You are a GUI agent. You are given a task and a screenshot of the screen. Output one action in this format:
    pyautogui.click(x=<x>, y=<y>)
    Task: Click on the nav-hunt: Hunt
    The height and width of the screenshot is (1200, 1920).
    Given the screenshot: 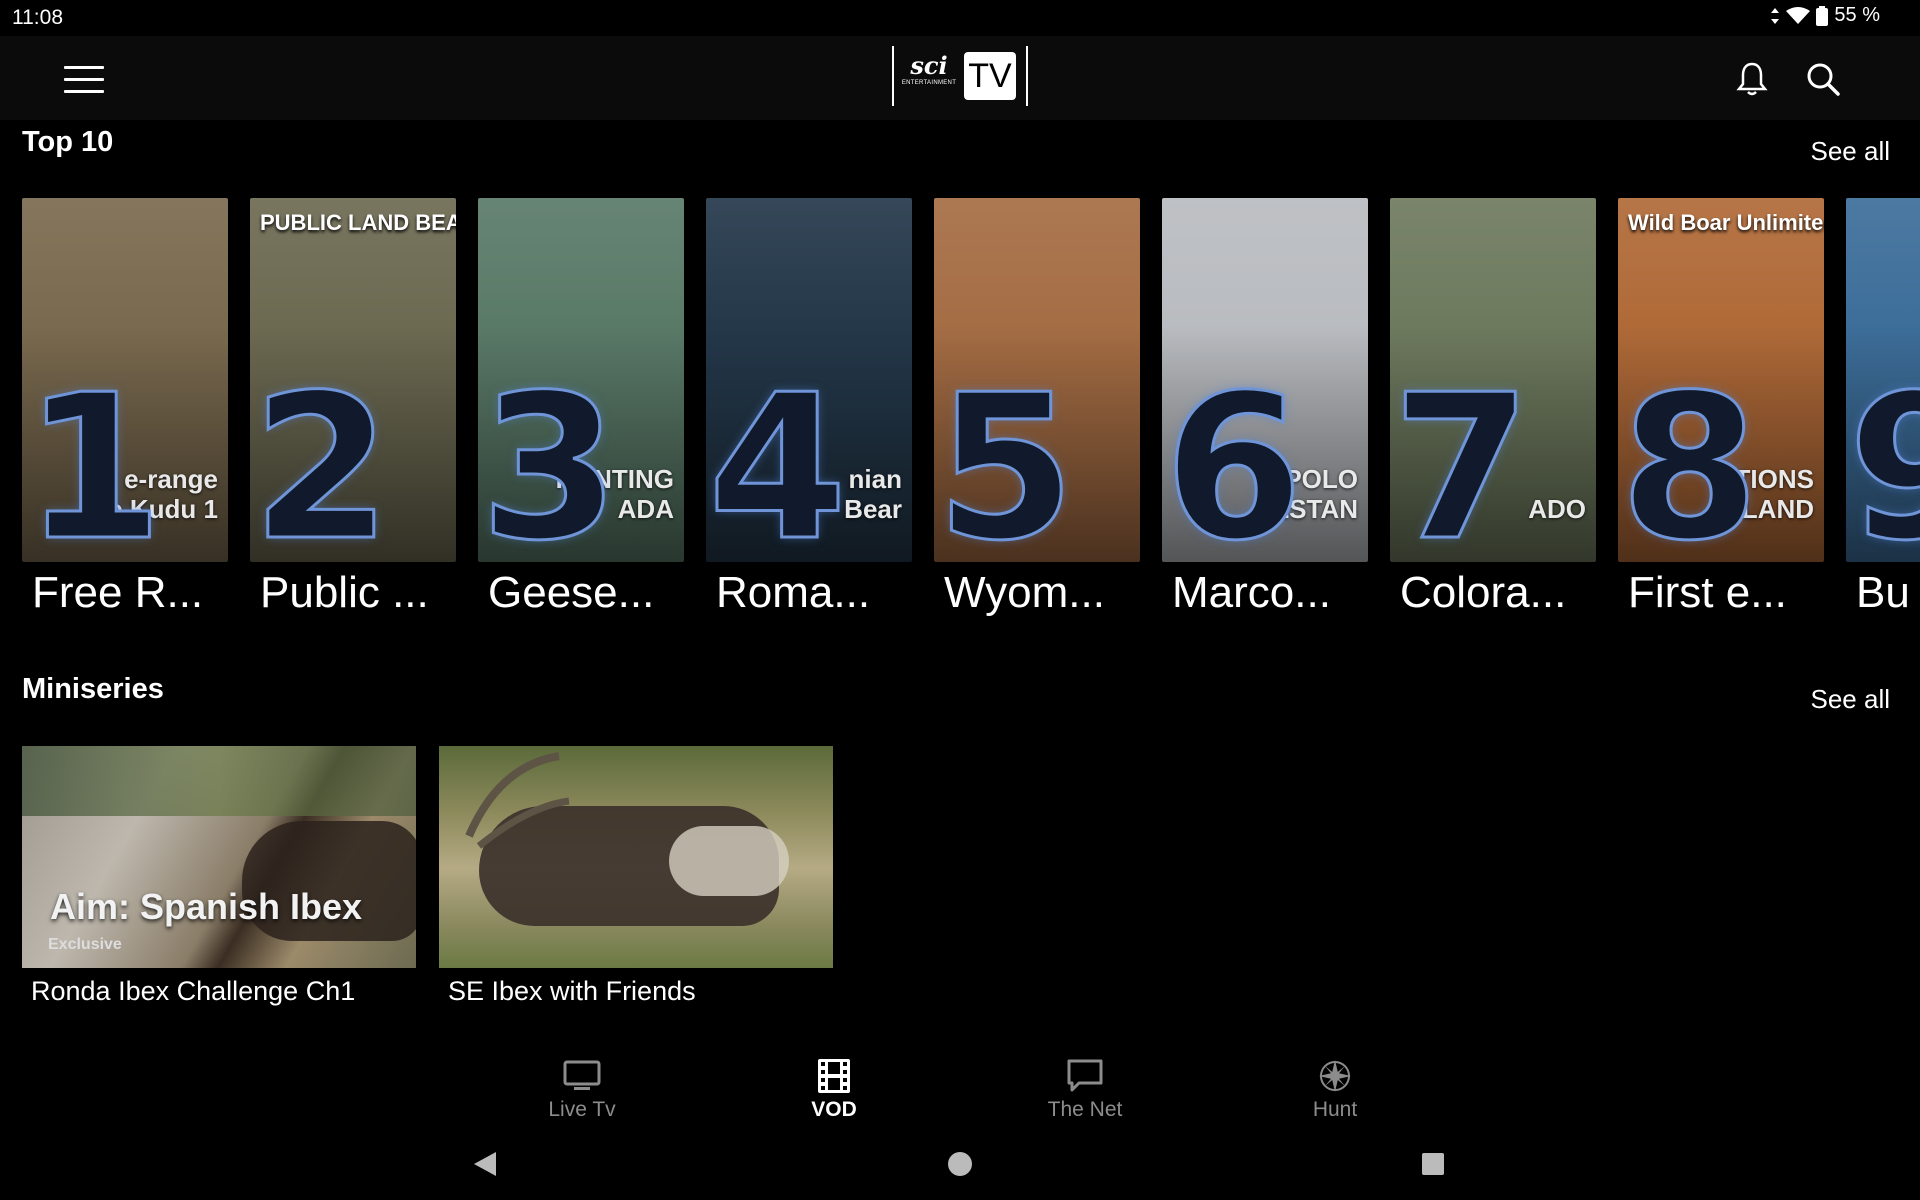 What is the action you would take?
    pyautogui.click(x=1335, y=1090)
    